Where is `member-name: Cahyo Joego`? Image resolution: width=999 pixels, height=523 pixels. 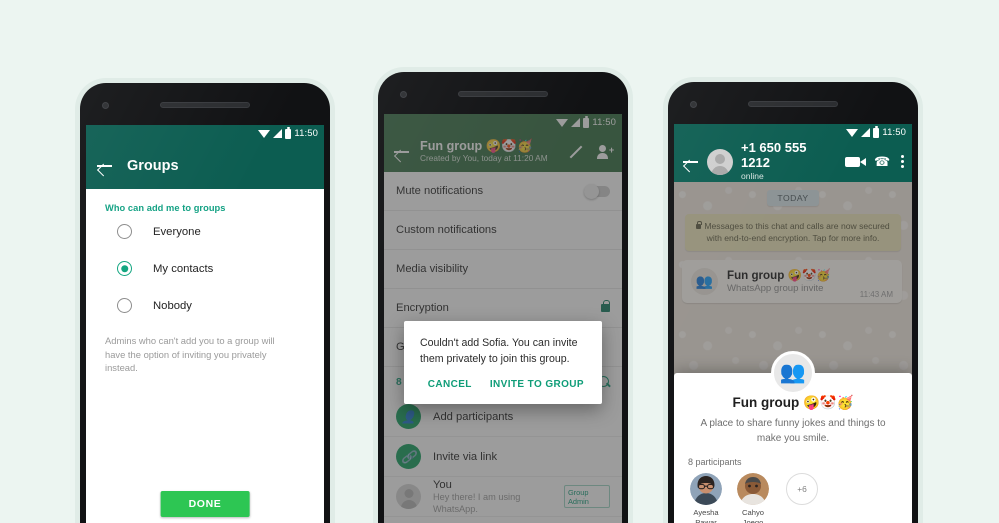 member-name: Cahyo Joego is located at coordinates (753, 515).